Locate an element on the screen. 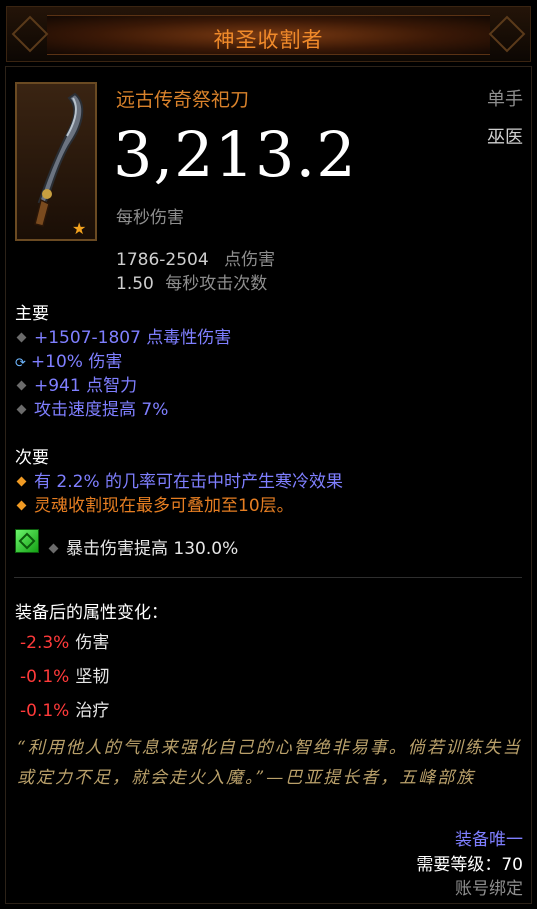 The image size is (537, 909). damage-range-line: 1786-2504 点伤害 is located at coordinates (195, 257).